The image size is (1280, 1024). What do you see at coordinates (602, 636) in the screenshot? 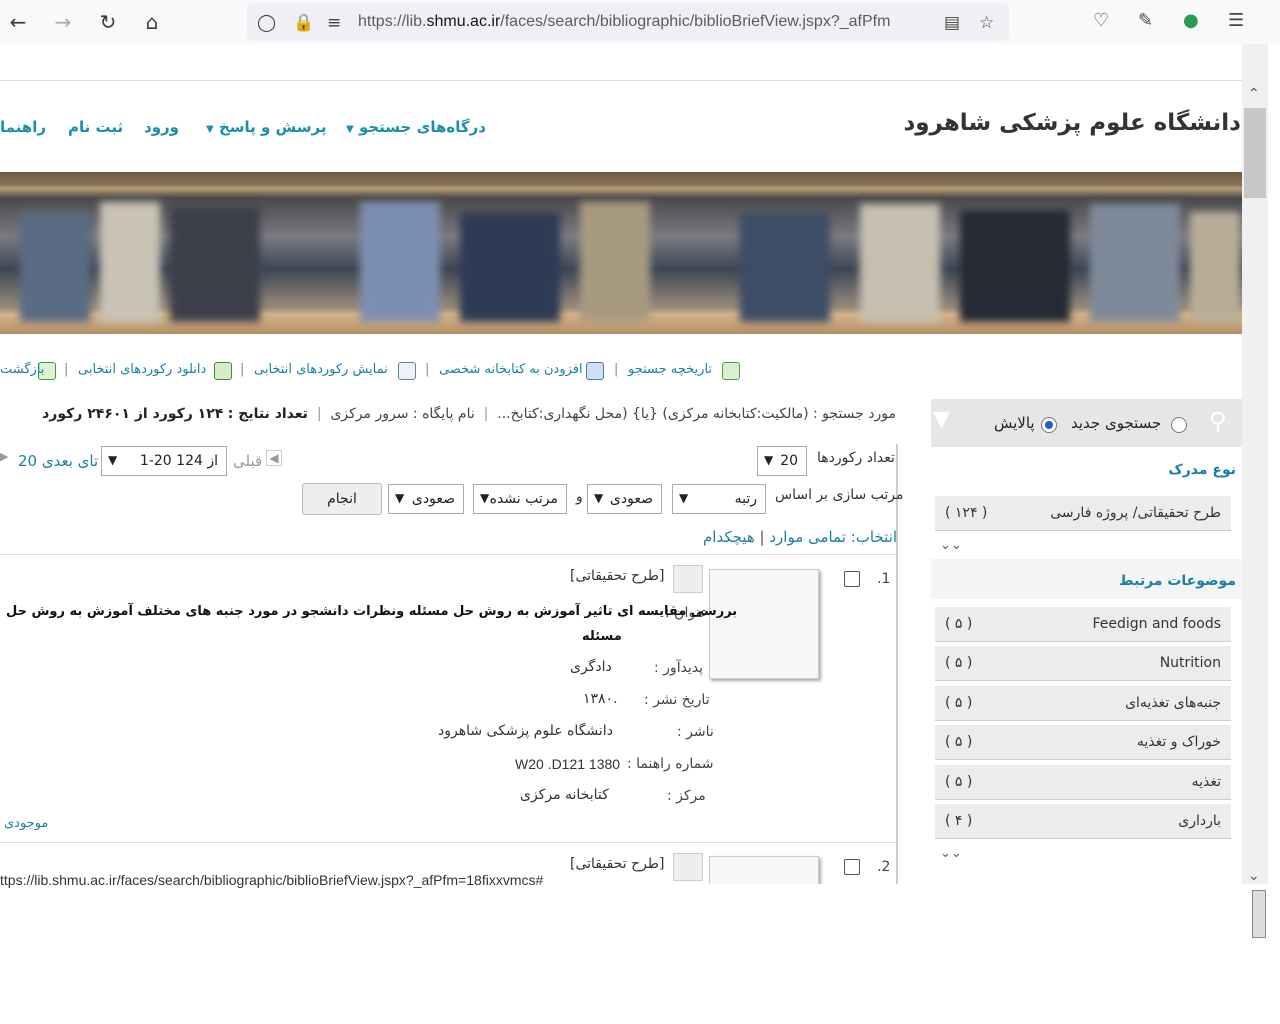
I see `record-title-continued: مسئله` at bounding box center [602, 636].